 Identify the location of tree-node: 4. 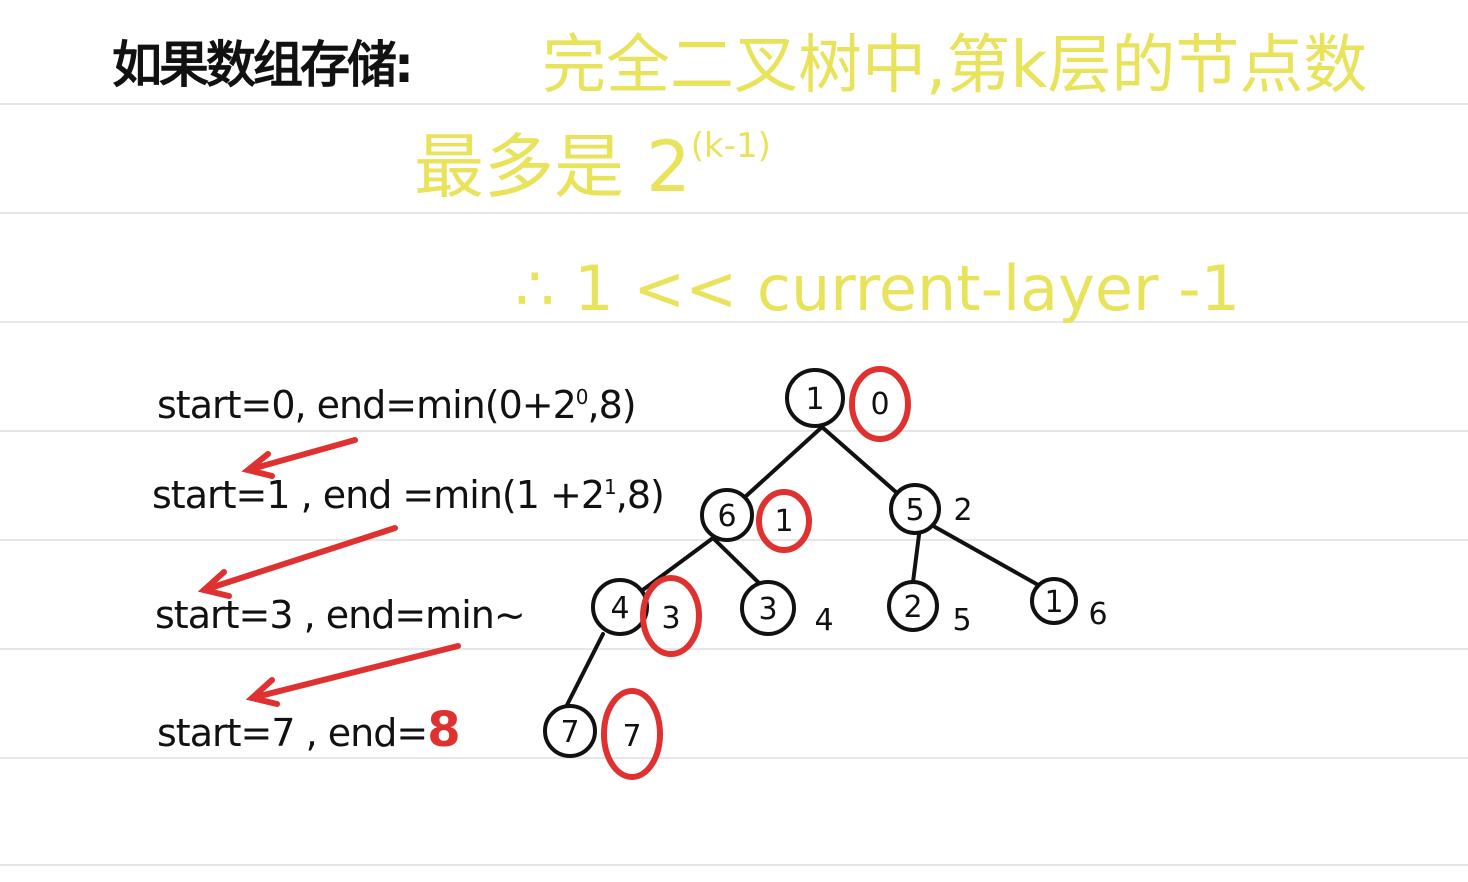
(620, 607).